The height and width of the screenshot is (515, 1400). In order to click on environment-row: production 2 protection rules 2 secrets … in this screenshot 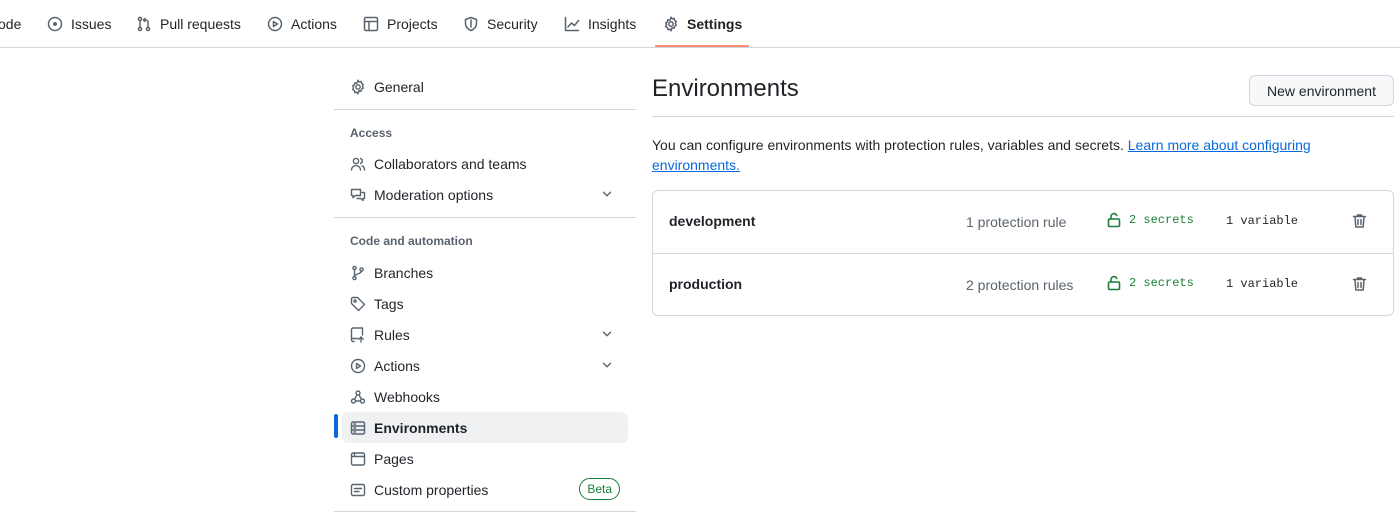, I will do `click(1023, 284)`.